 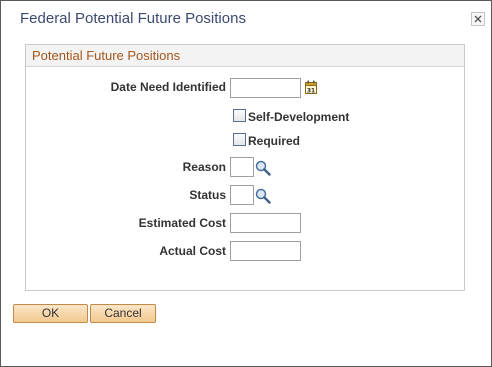 What do you see at coordinates (274, 141) in the screenshot?
I see `required-label: Required` at bounding box center [274, 141].